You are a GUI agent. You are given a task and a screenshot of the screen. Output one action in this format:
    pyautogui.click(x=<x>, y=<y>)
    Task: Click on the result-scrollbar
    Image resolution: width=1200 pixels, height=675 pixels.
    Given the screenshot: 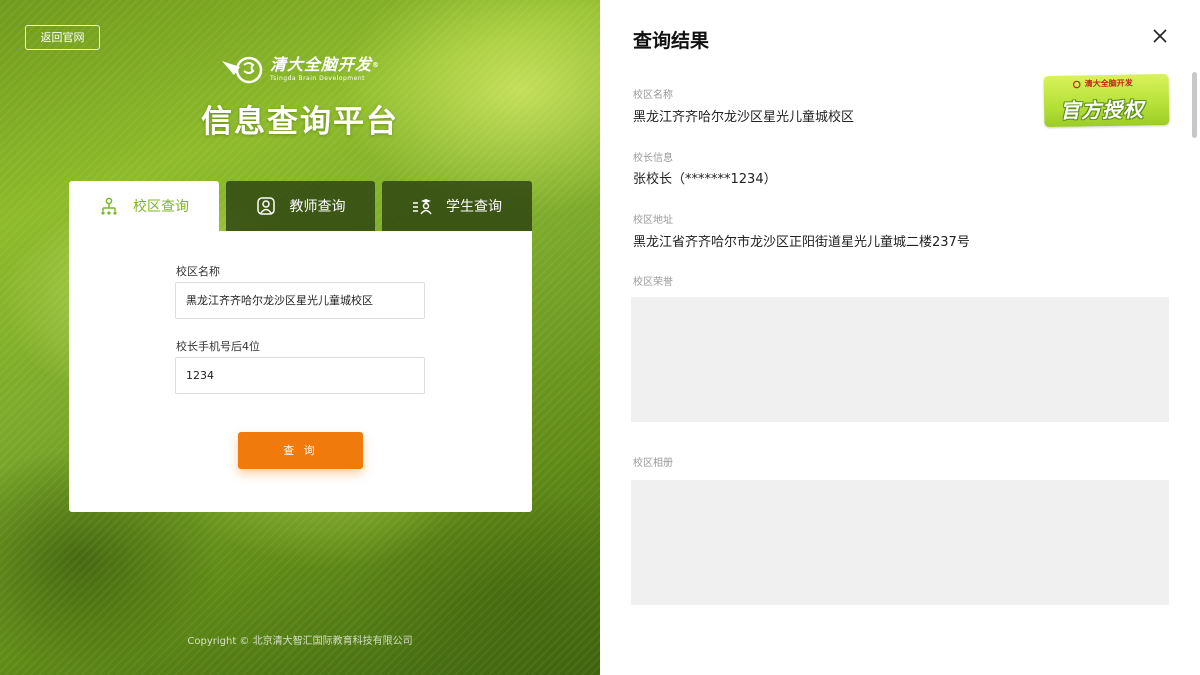 What is the action you would take?
    pyautogui.click(x=1195, y=105)
    